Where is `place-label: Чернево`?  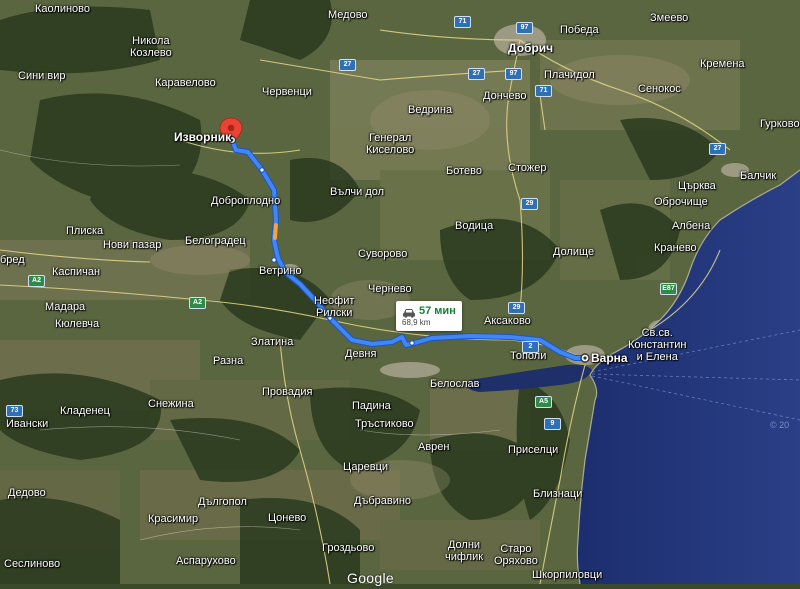
place-label: Чернево is located at coordinates (390, 289).